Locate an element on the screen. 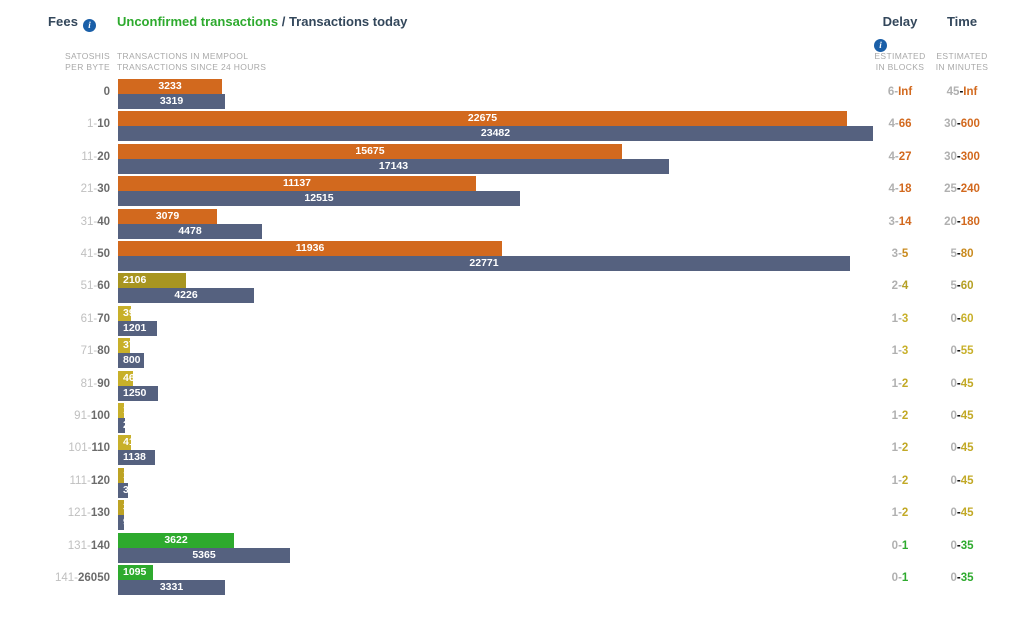 The height and width of the screenshot is (632, 1024). bar-value-label: 33 is located at coordinates (129, 507).